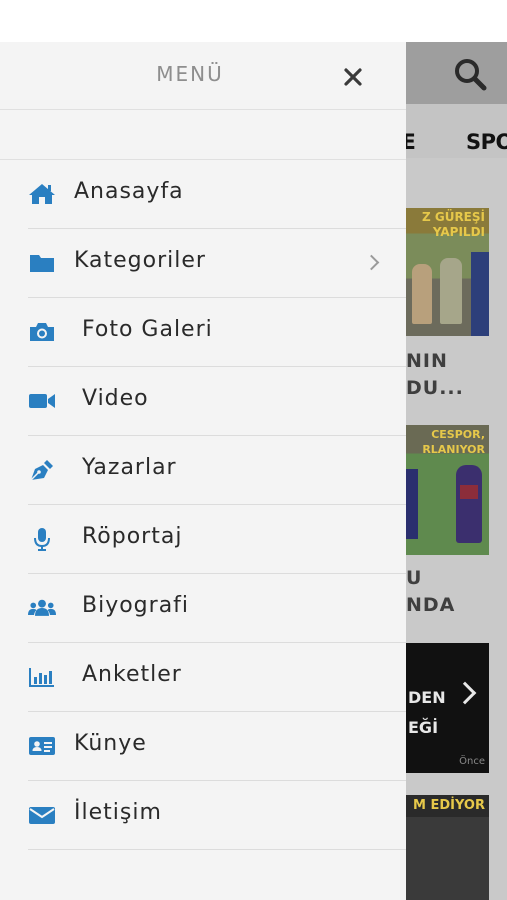 The width and height of the screenshot is (507, 900). I want to click on drawer-title: MENÜ, so click(190, 74).